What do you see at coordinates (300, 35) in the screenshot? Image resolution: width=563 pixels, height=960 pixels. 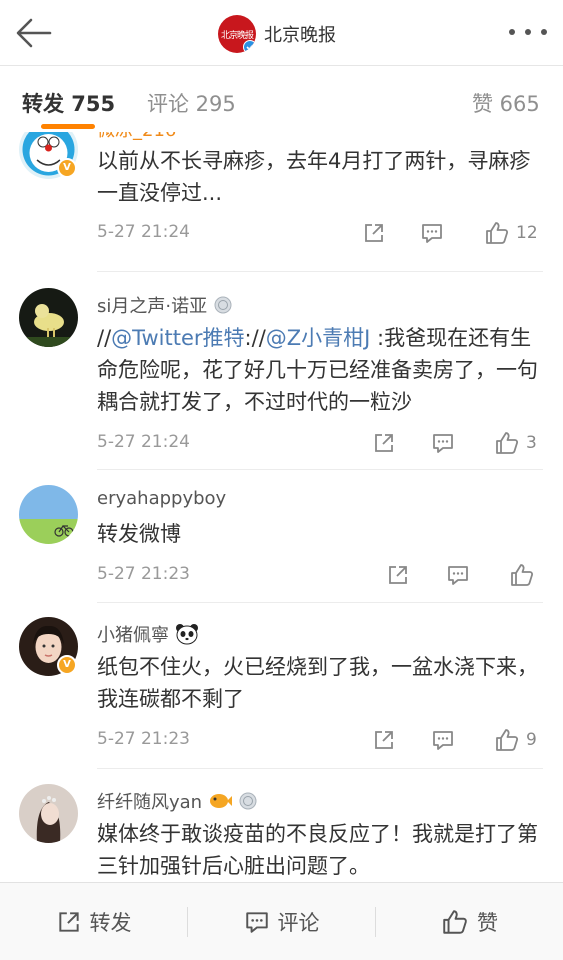 I see `page-title: 北京晚报` at bounding box center [300, 35].